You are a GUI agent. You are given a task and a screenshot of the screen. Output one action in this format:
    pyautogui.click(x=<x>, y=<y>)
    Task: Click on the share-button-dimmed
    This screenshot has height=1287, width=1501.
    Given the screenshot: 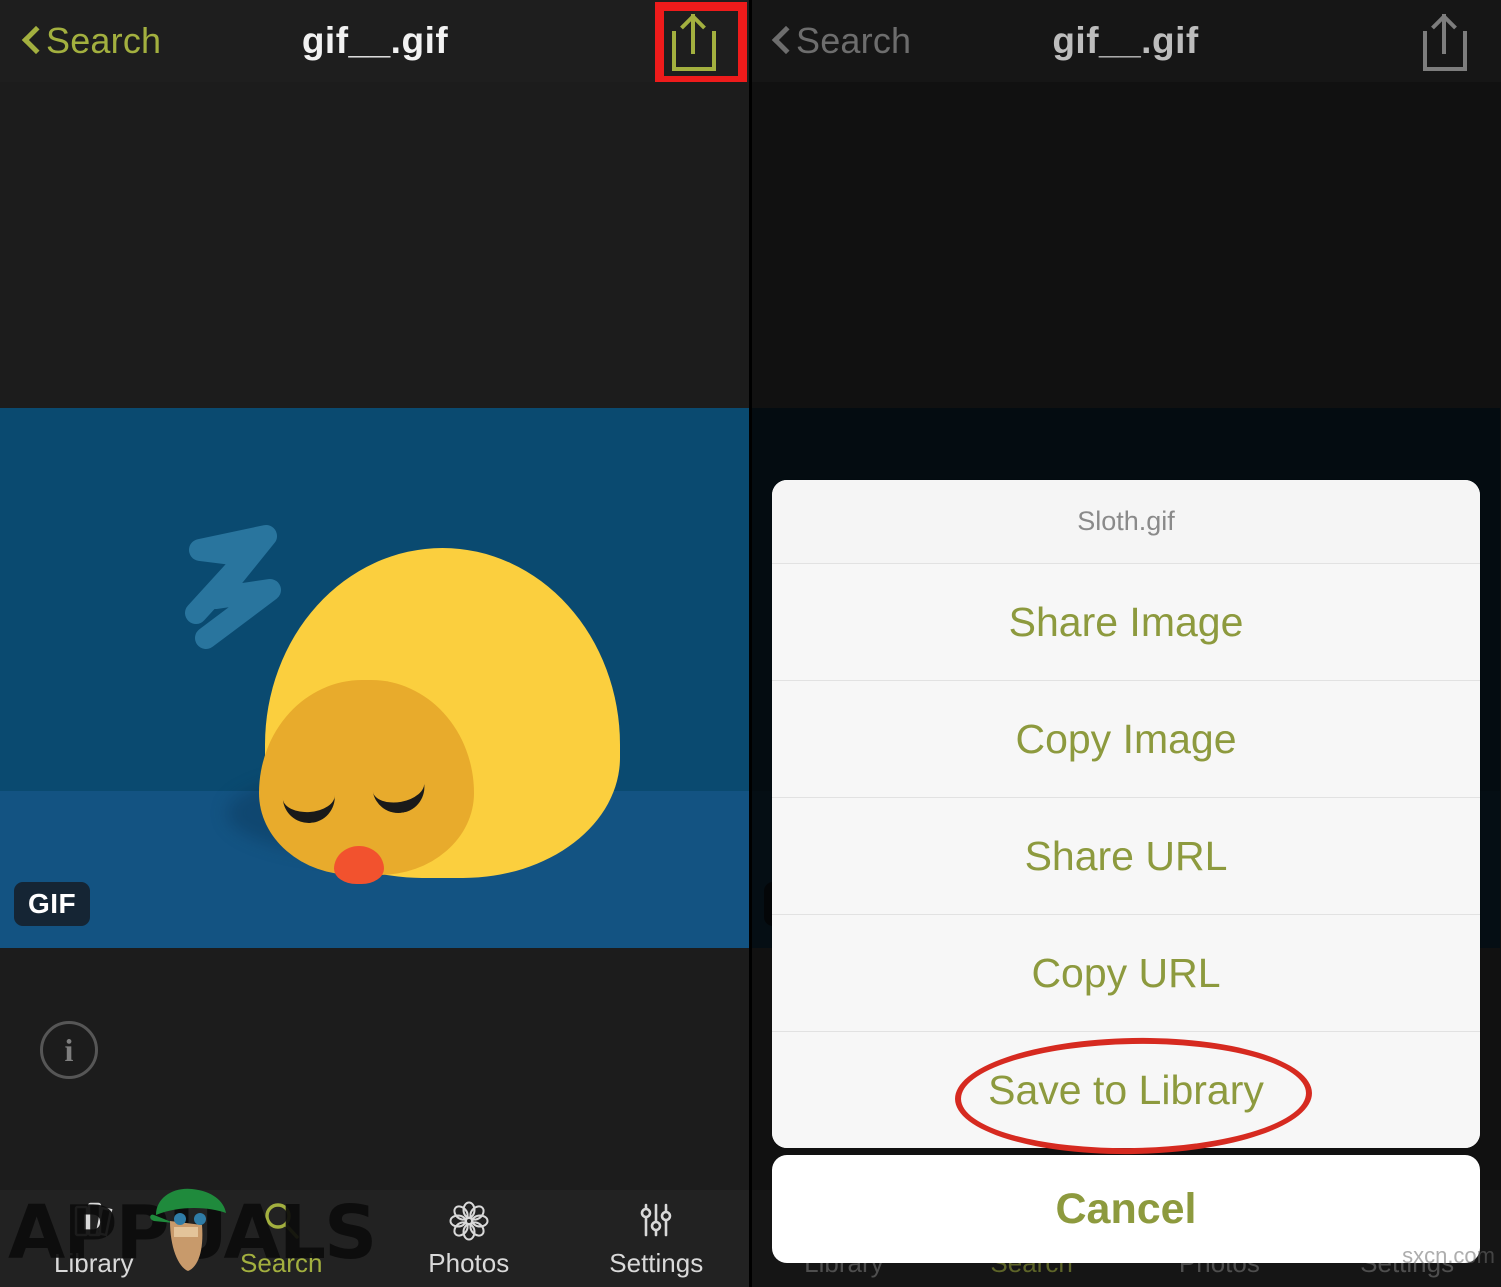 What is the action you would take?
    pyautogui.click(x=1446, y=41)
    